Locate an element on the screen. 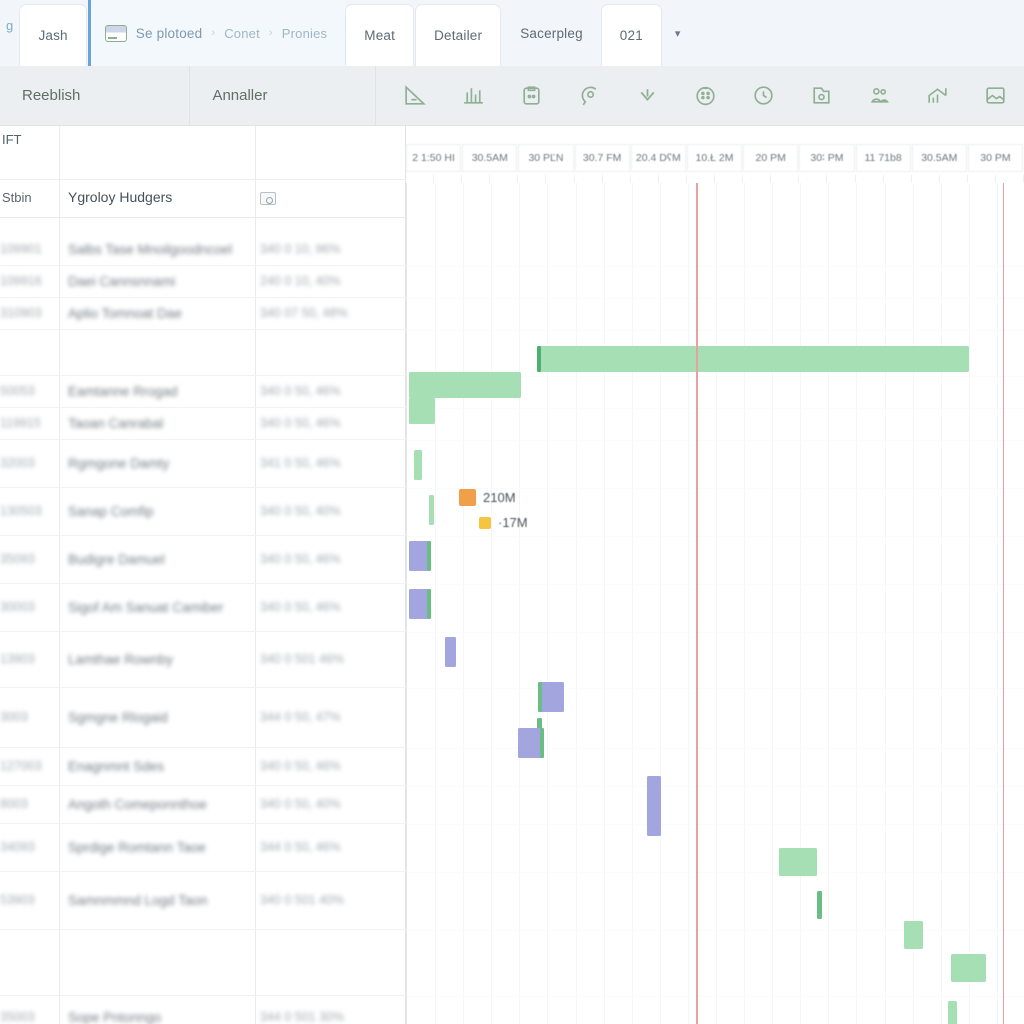 The width and height of the screenshot is (1024, 1024). row-name: Samnmmnd Logd Taon is located at coordinates (138, 900).